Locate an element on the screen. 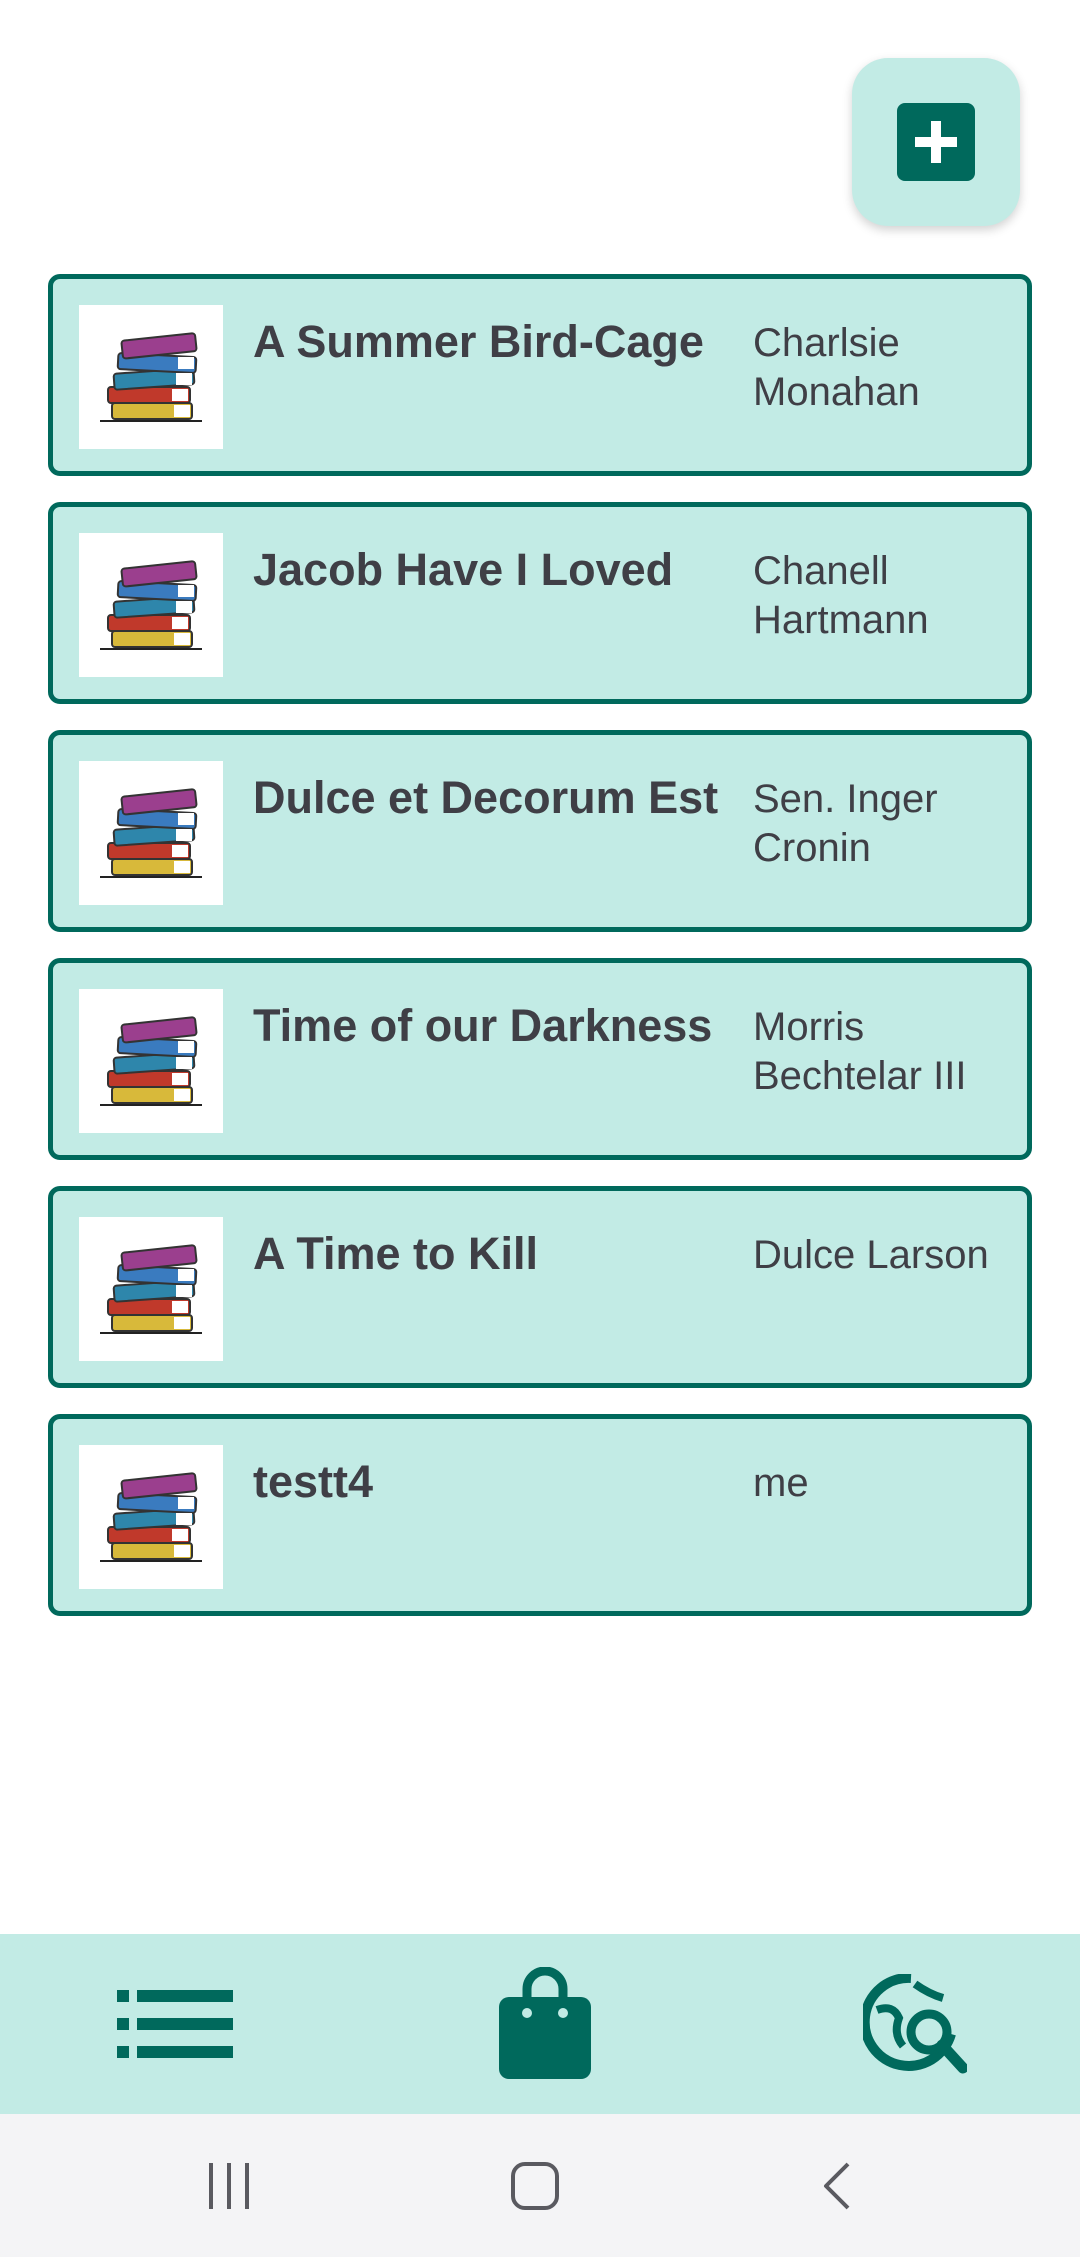 The width and height of the screenshot is (1080, 2257). add-book-button is located at coordinates (936, 142).